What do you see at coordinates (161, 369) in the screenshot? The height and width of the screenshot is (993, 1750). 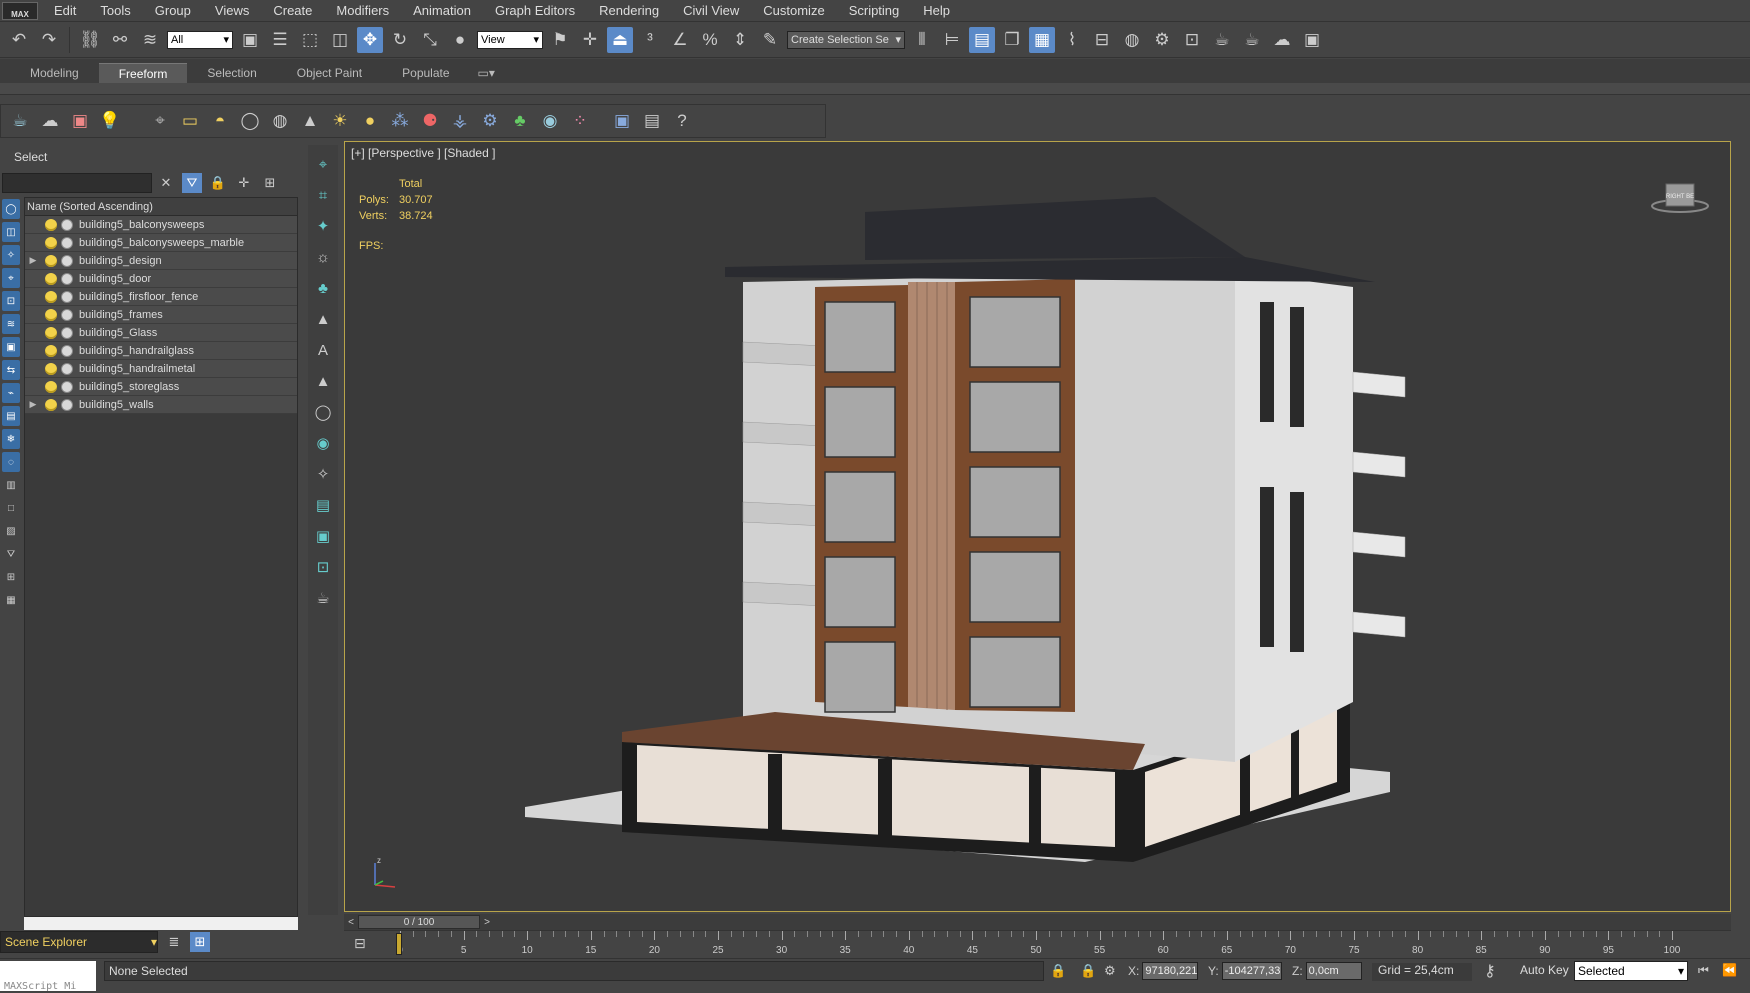 I see `list-item: building5_handrailmetal` at bounding box center [161, 369].